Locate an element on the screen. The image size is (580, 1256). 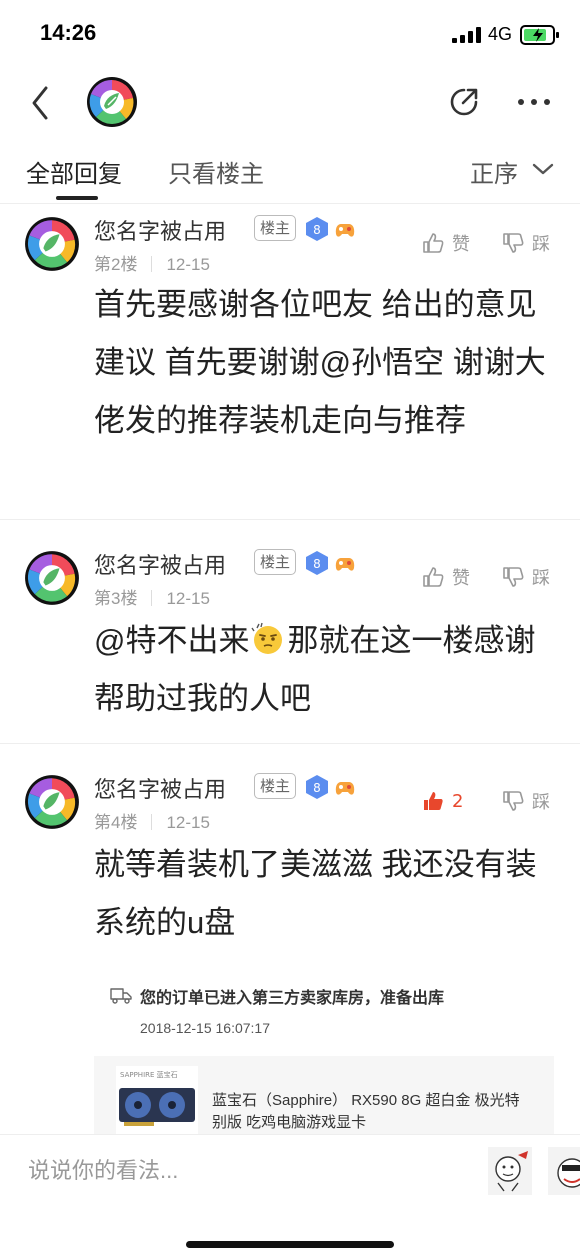
graphics-card-image: SAPPHIRE 蓝宝石 is located at coordinates (157, 1103).